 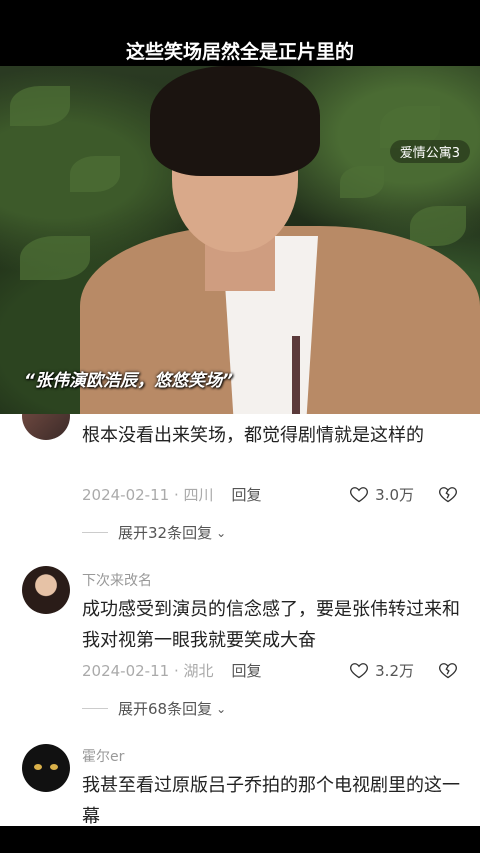 What do you see at coordinates (394, 670) in the screenshot?
I see `like-count: 3.2万` at bounding box center [394, 670].